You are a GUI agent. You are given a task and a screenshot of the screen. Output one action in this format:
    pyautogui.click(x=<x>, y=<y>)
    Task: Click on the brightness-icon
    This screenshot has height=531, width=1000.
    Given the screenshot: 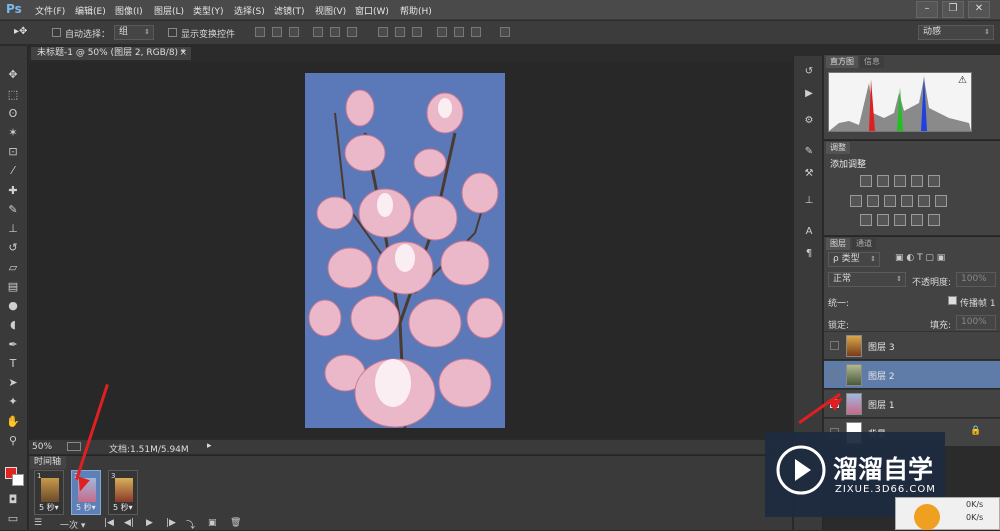 What is the action you would take?
    pyautogui.click(x=866, y=181)
    